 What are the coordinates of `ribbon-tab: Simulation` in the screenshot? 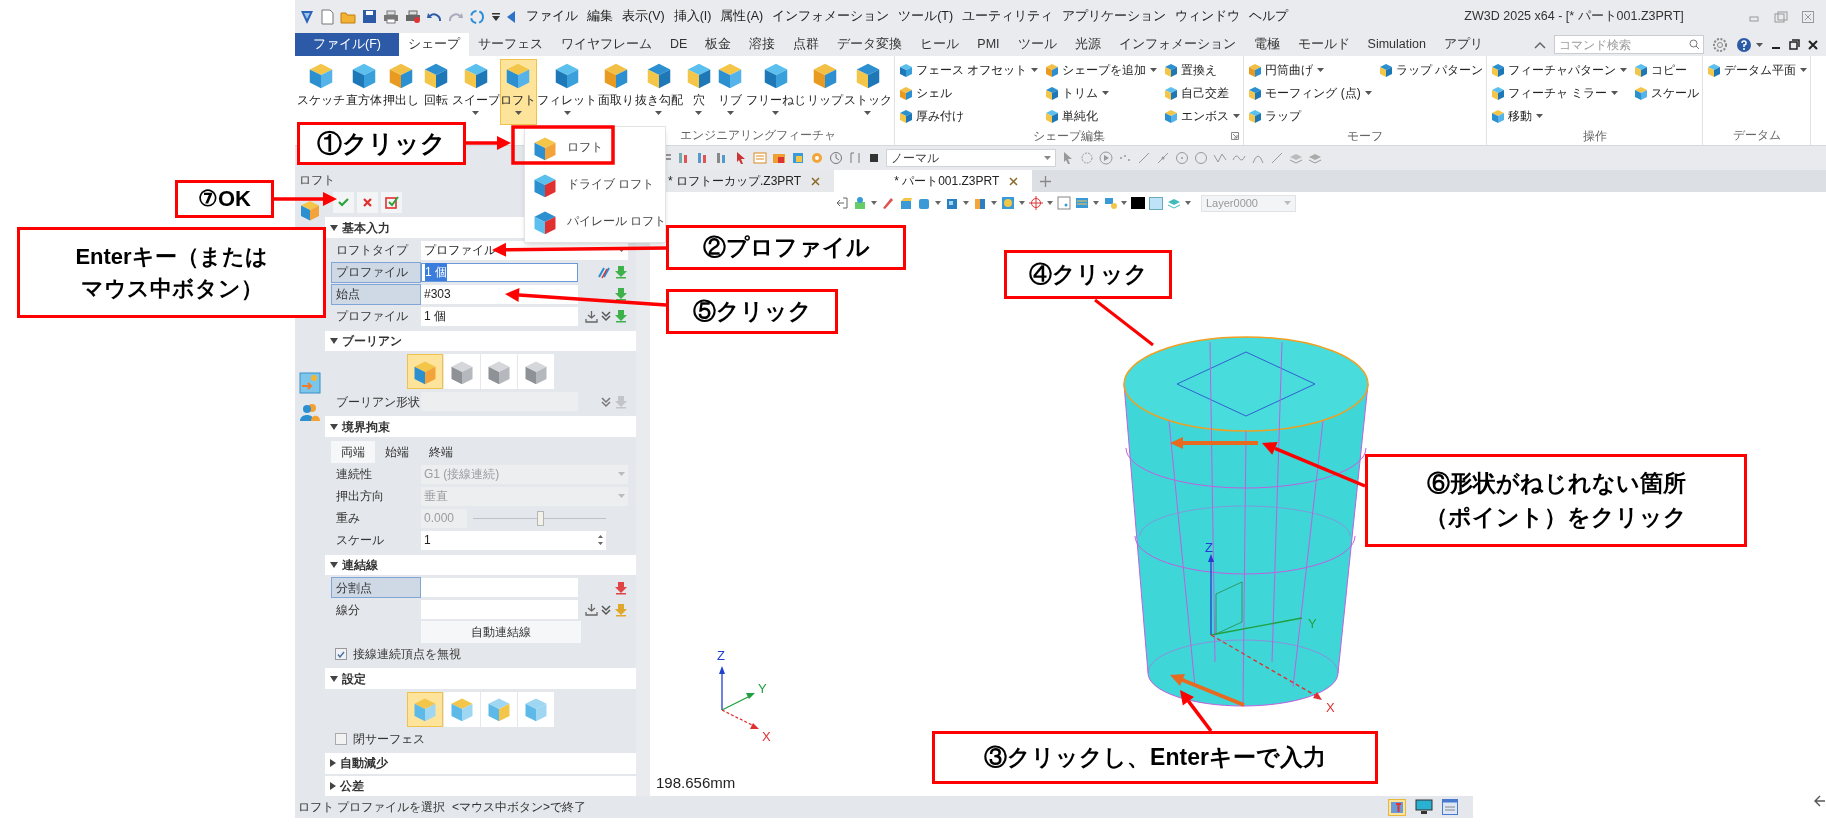 It's located at (1396, 44).